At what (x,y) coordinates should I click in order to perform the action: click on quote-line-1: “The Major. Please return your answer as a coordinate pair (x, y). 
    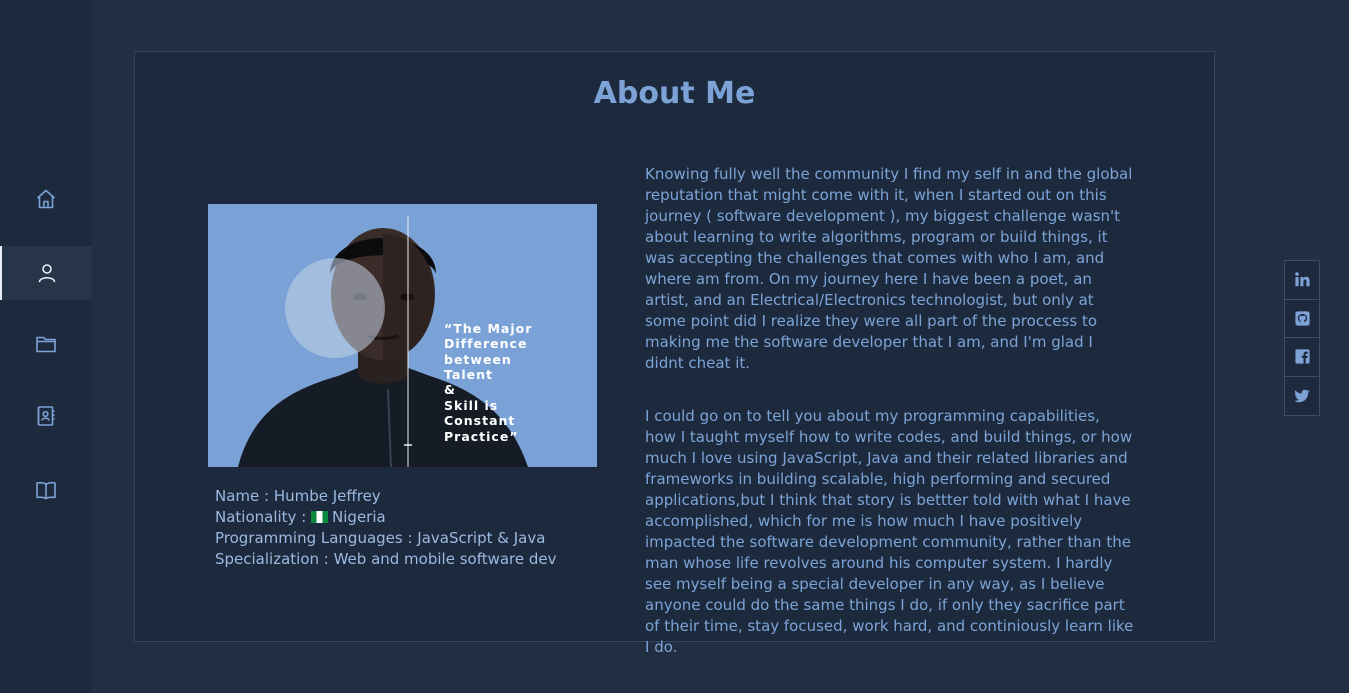
    Looking at the image, I should click on (488, 328).